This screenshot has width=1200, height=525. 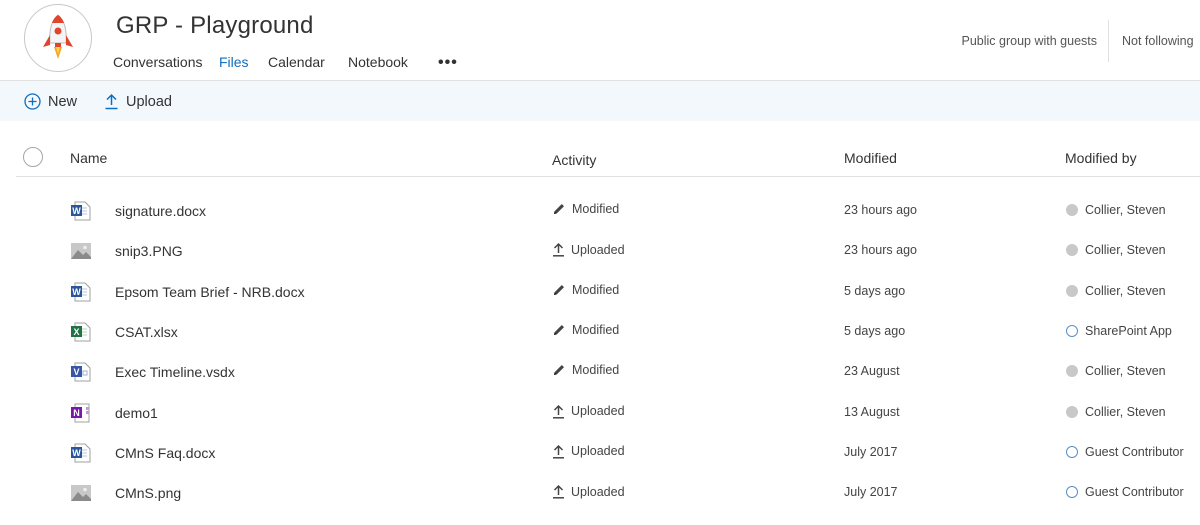 I want to click on file-name: CMnS Faq.docx, so click(x=165, y=453).